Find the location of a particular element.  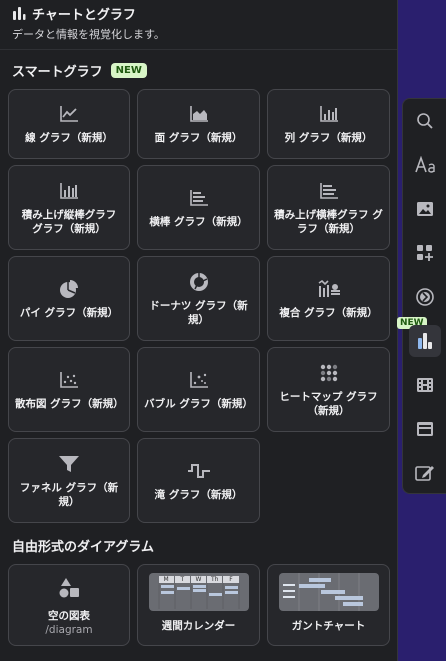

edit-icon is located at coordinates (425, 473).